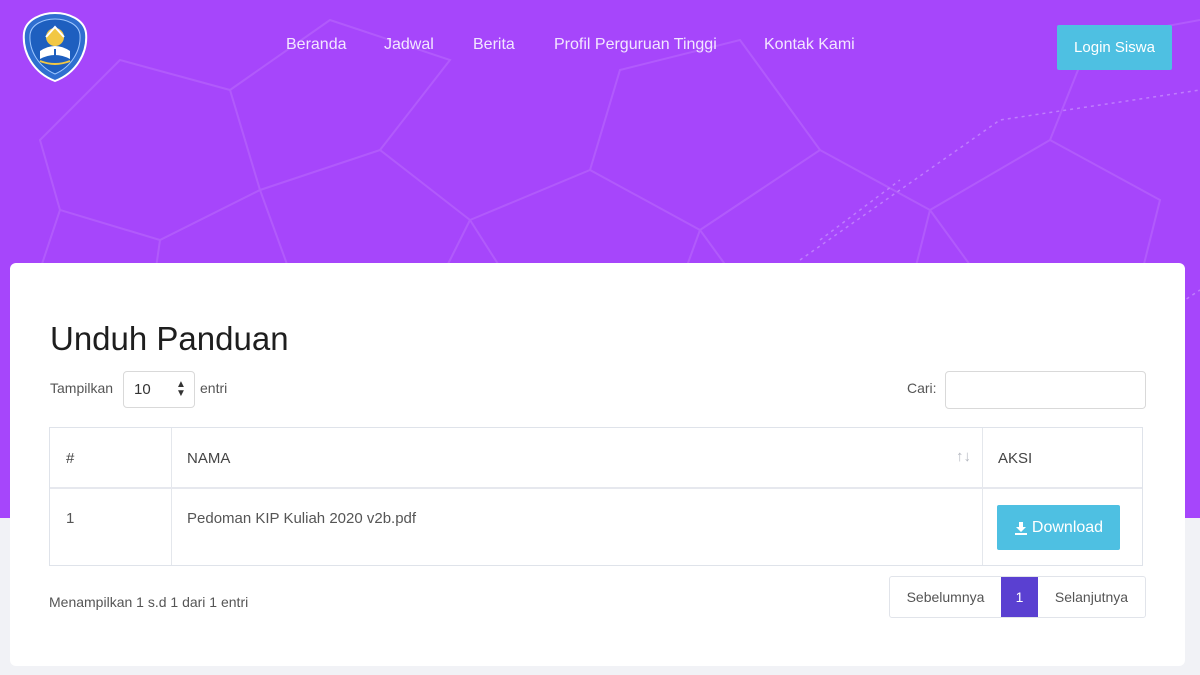  I want to click on row-file-name: Pedoman KIP Kuliah 2020 v2b.pdf, so click(302, 518).